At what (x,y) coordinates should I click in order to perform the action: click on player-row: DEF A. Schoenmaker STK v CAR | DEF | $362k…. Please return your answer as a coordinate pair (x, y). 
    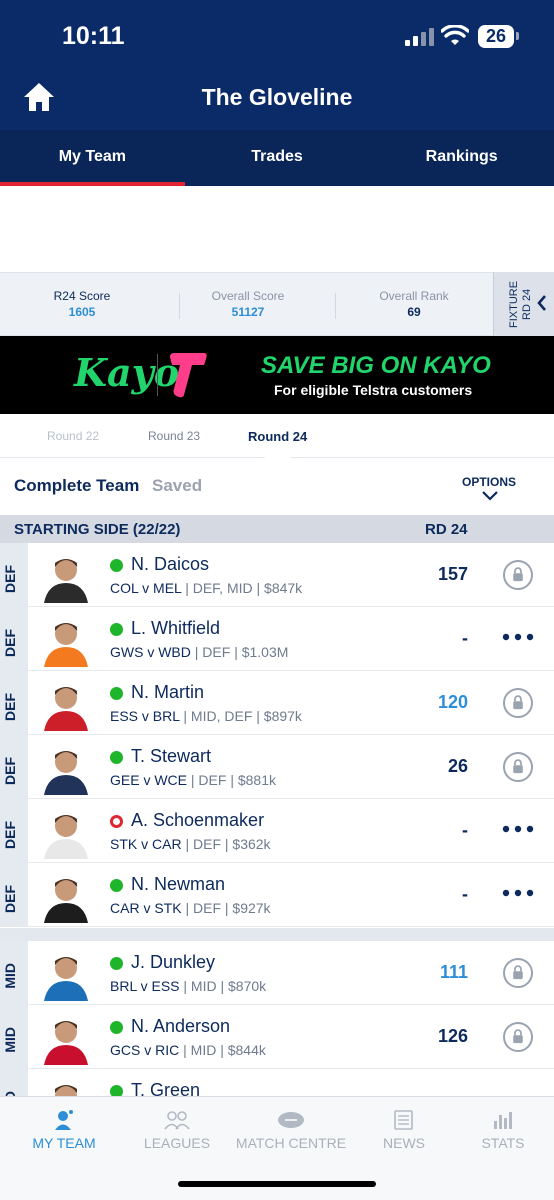
    Looking at the image, I should click on (277, 831).